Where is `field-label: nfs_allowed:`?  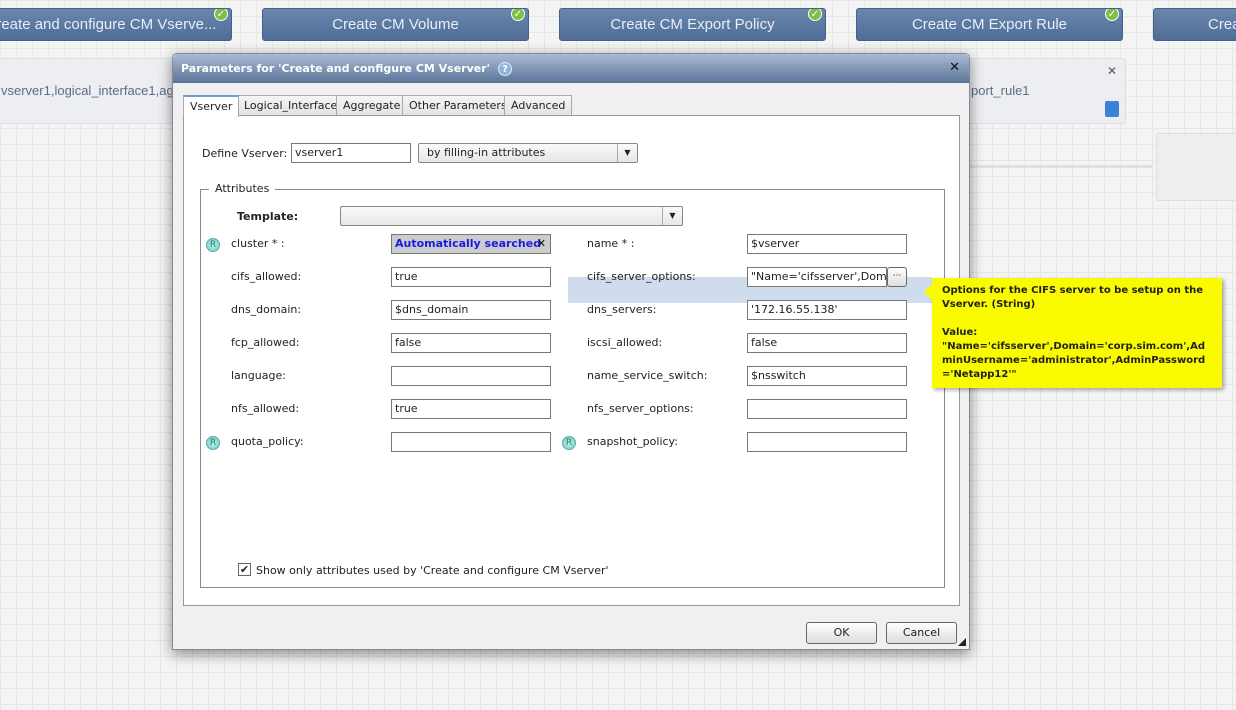 field-label: nfs_allowed: is located at coordinates (265, 408).